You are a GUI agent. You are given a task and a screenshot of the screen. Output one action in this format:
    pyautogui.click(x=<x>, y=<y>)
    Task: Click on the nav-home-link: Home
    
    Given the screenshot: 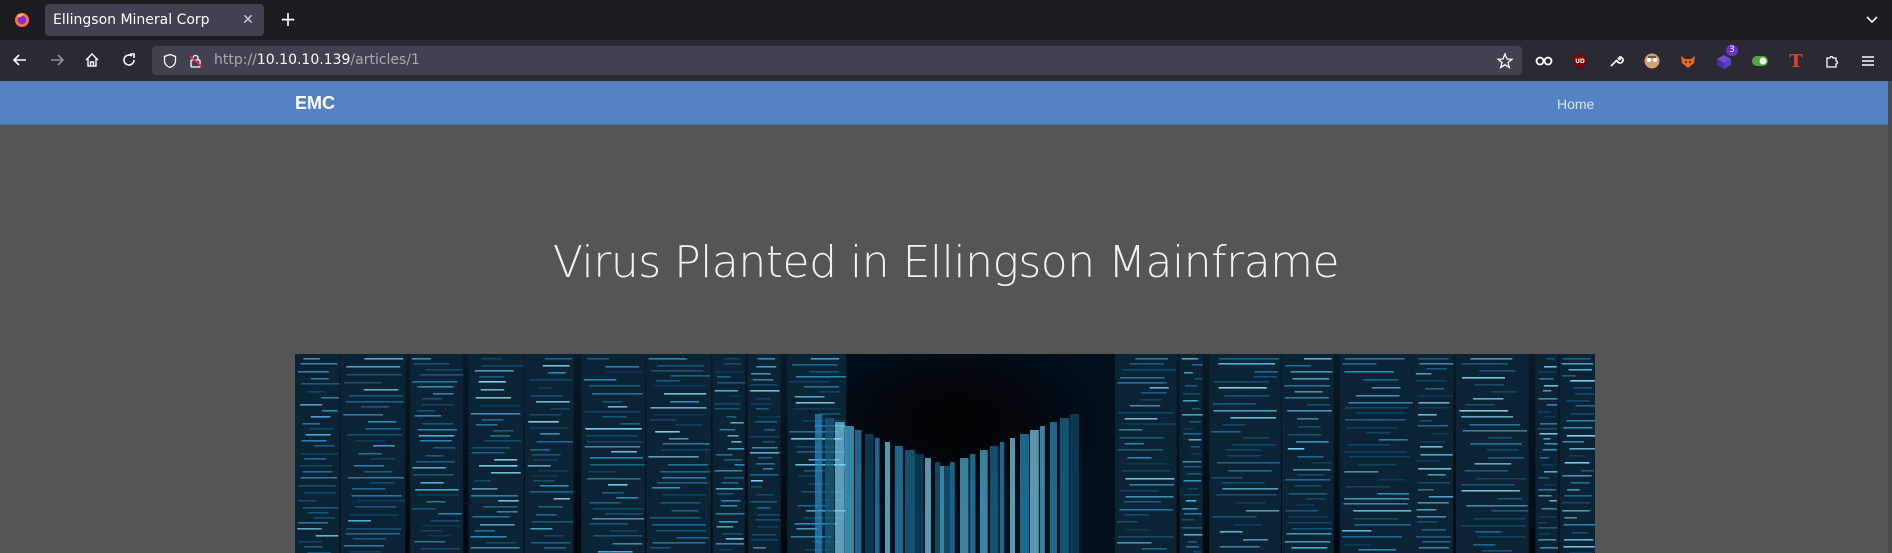 What is the action you would take?
    pyautogui.click(x=1575, y=104)
    